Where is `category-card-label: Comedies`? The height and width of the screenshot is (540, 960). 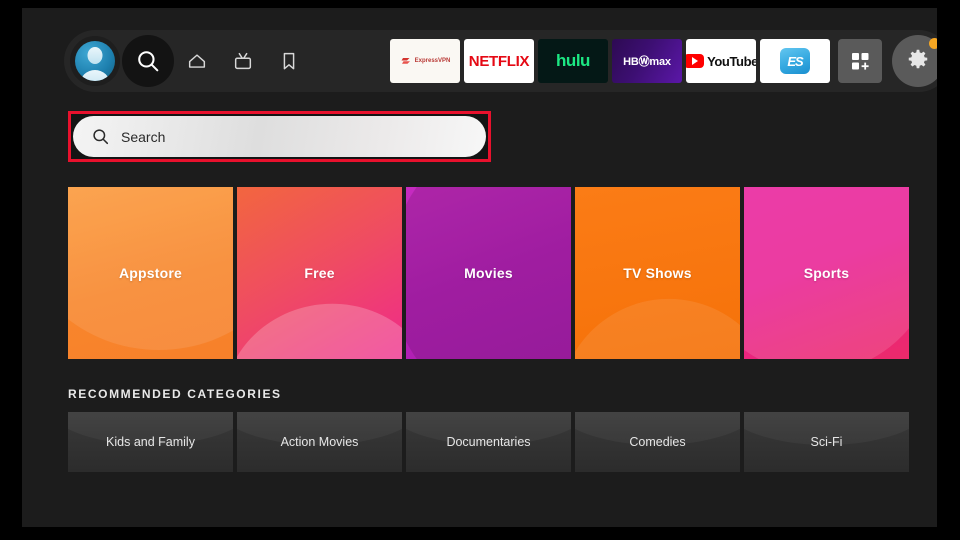 category-card-label: Comedies is located at coordinates (657, 442).